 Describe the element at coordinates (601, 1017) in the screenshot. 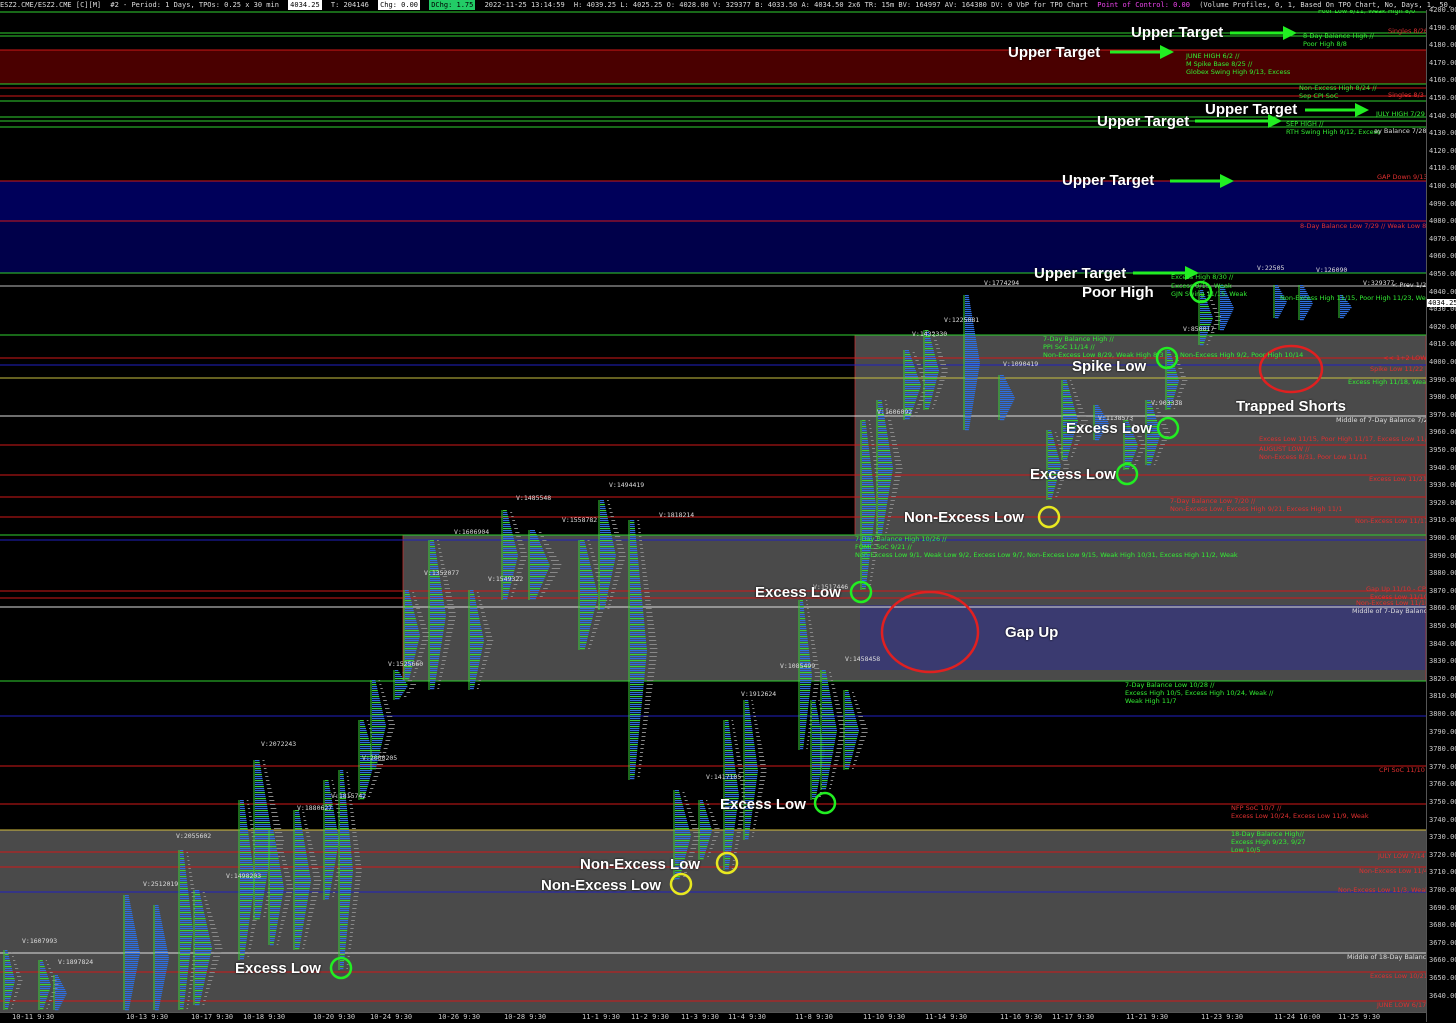

I see `time-tick: 11-1 9:30` at that location.